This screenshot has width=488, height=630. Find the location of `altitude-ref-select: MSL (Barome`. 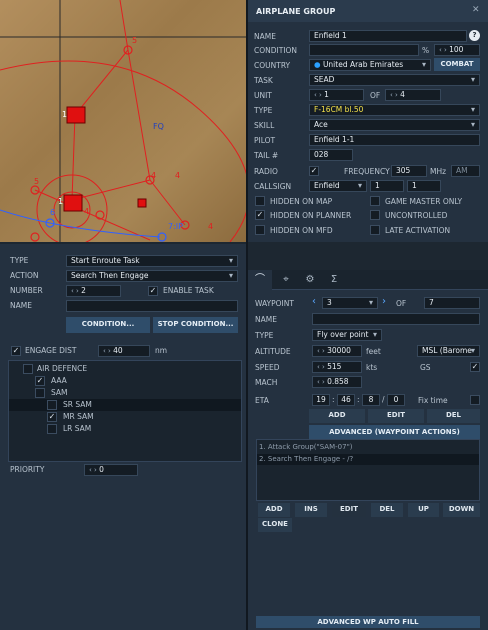

altitude-ref-select: MSL (Barome is located at coordinates (448, 351).